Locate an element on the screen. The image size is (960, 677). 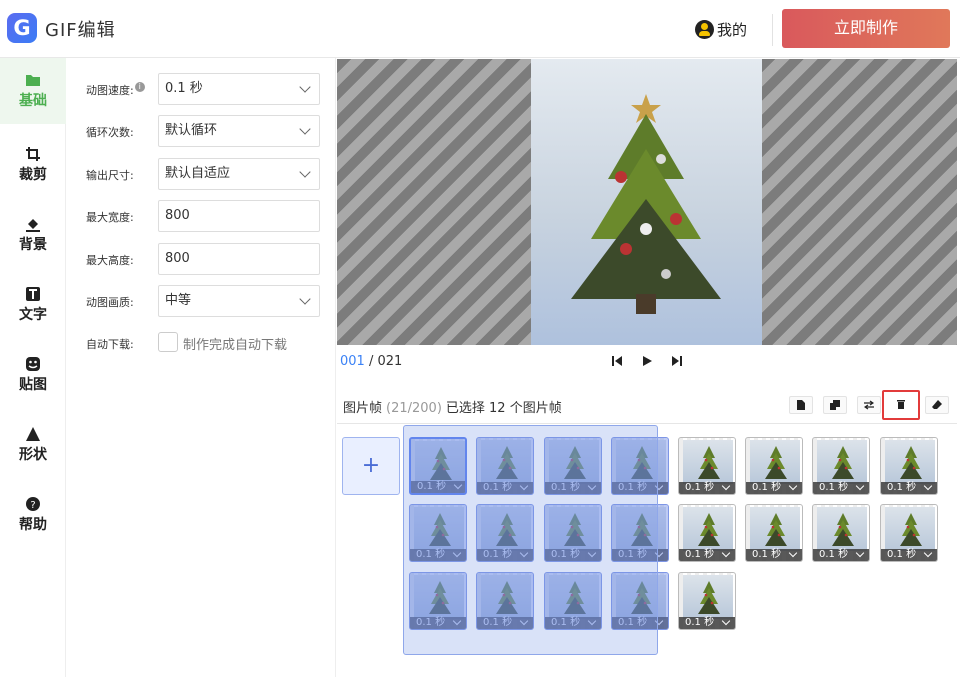
play-icon is located at coordinates (647, 361).